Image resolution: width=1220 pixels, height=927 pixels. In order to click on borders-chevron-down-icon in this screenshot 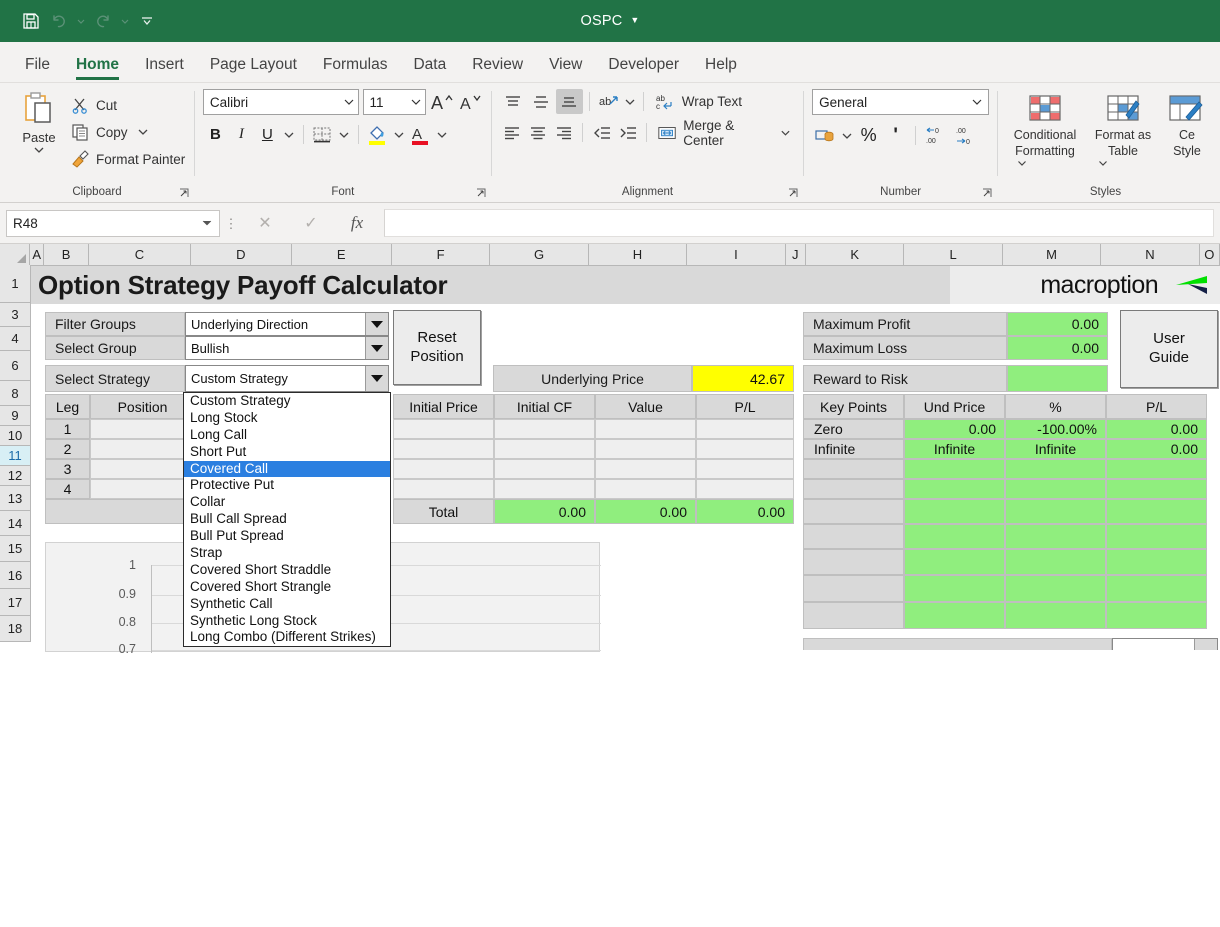, I will do `click(344, 134)`.